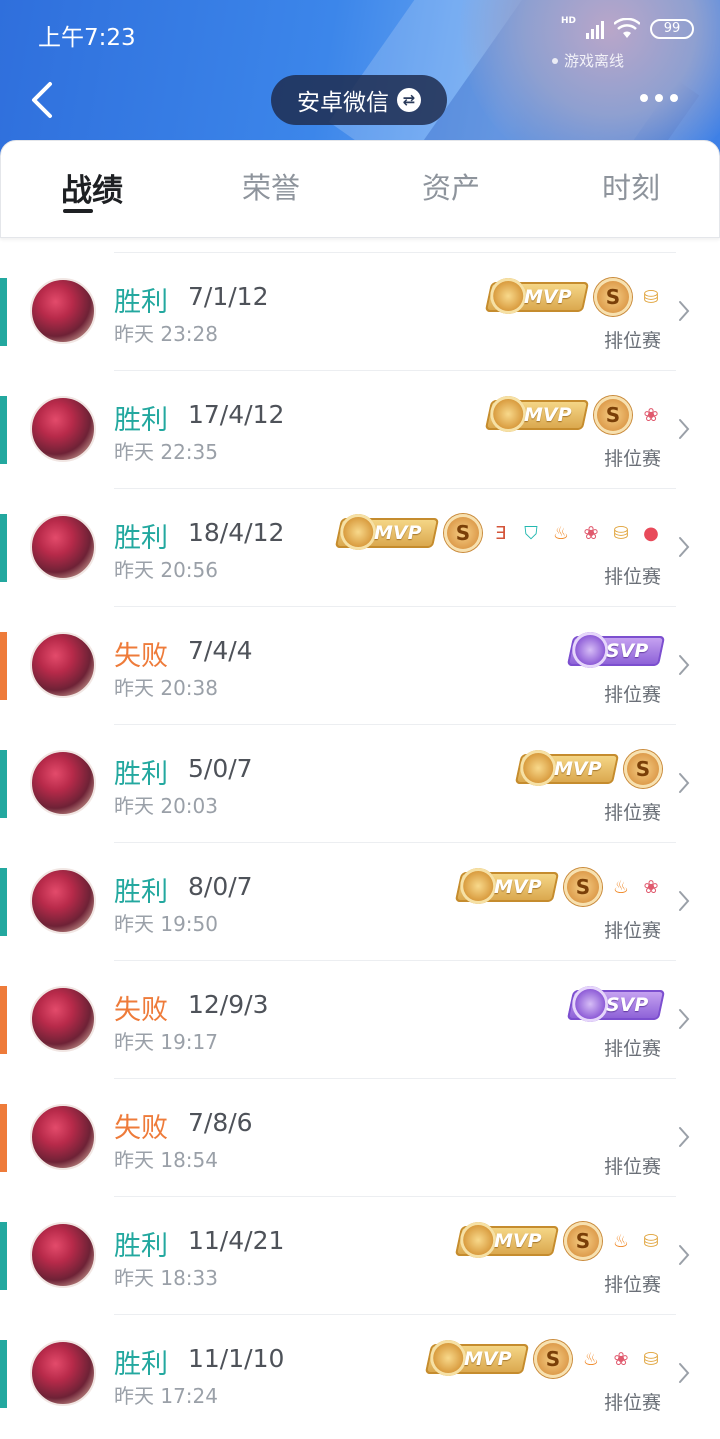 This screenshot has height=1439, width=720. Describe the element at coordinates (220, 886) in the screenshot. I see `match-kda: 8/0/7` at that location.